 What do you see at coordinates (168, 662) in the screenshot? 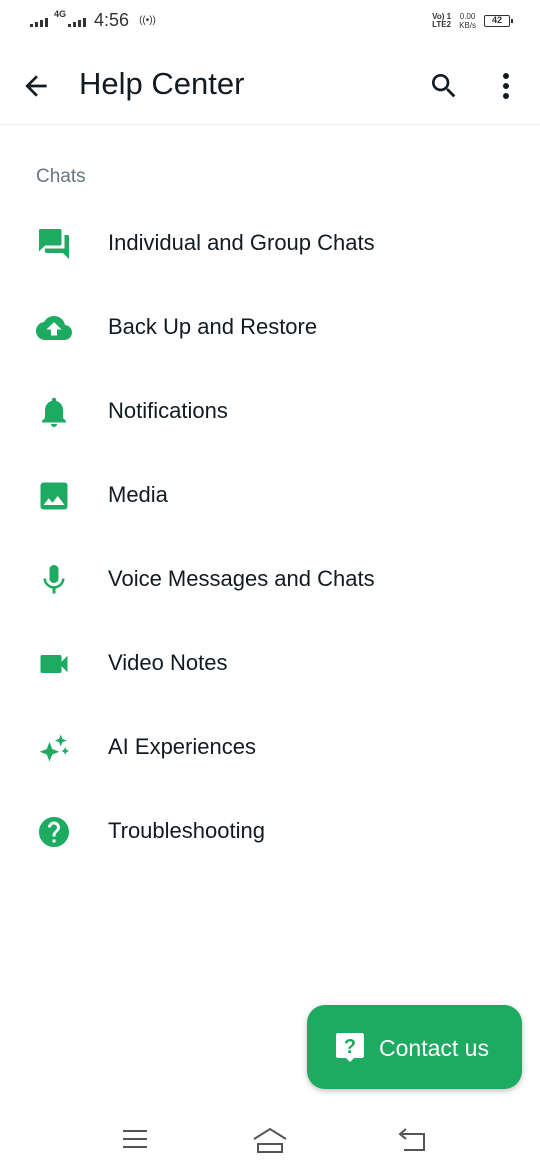
I see `topic-label: Video Notes` at bounding box center [168, 662].